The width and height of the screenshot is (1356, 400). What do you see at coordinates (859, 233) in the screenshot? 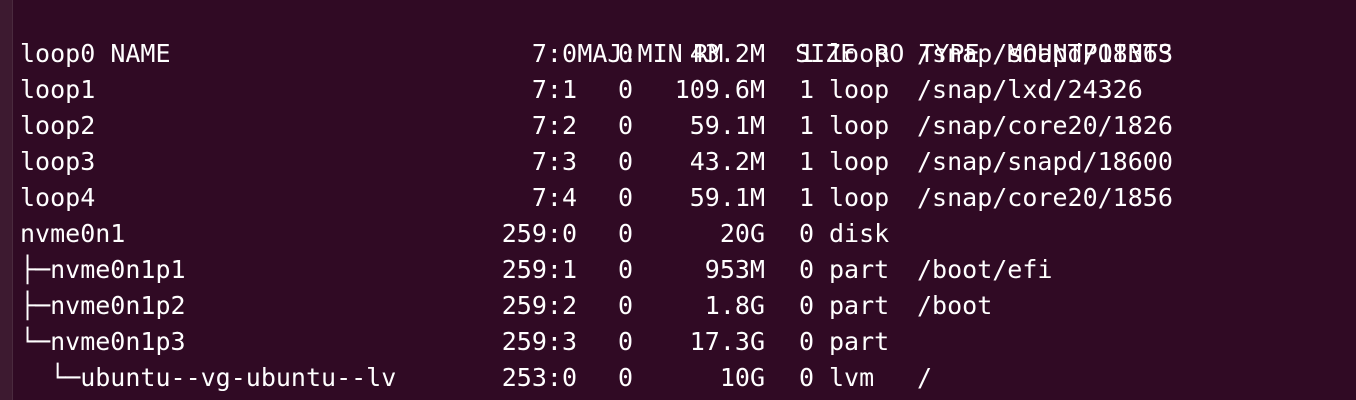
I see `device-type: disk` at bounding box center [859, 233].